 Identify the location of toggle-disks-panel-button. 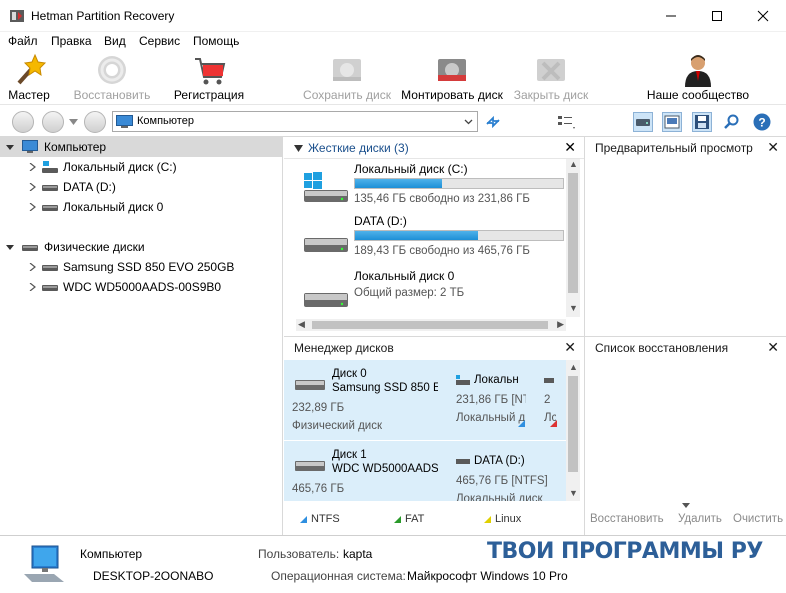
(643, 122).